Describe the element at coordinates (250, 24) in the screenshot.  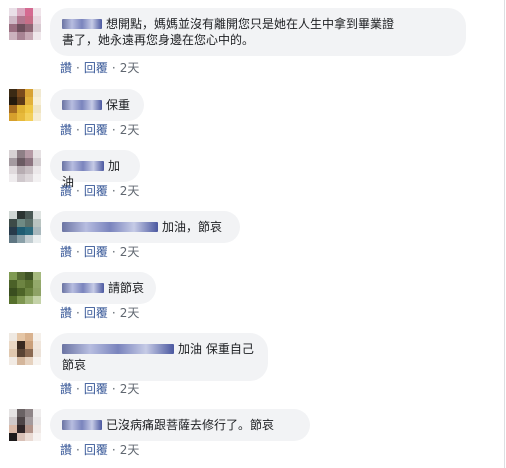
I see `comment-text: 想開點，媽媽並沒有離開您只是她在人生中拿到畢業證` at that location.